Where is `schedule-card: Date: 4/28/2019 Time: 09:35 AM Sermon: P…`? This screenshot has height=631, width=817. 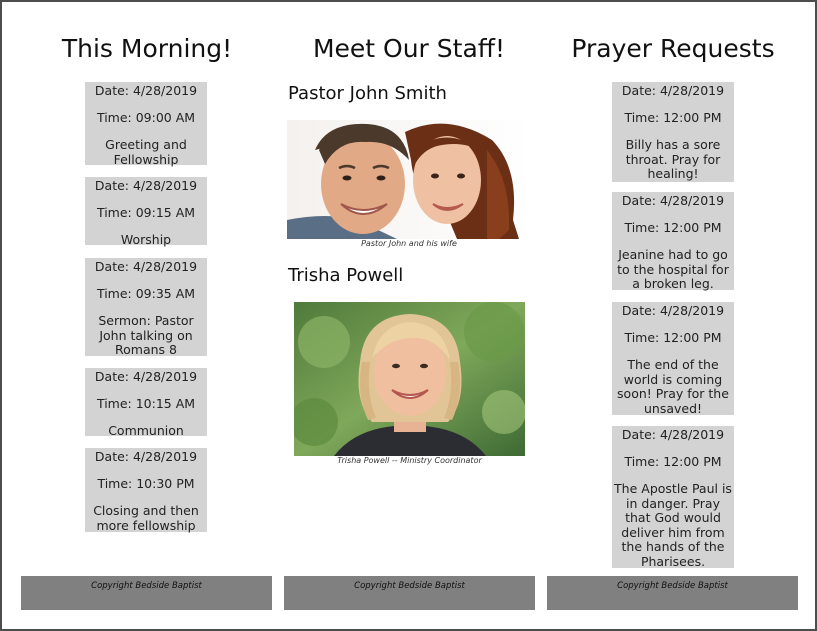 schedule-card: Date: 4/28/2019 Time: 09:35 AM Sermon: P… is located at coordinates (146, 307).